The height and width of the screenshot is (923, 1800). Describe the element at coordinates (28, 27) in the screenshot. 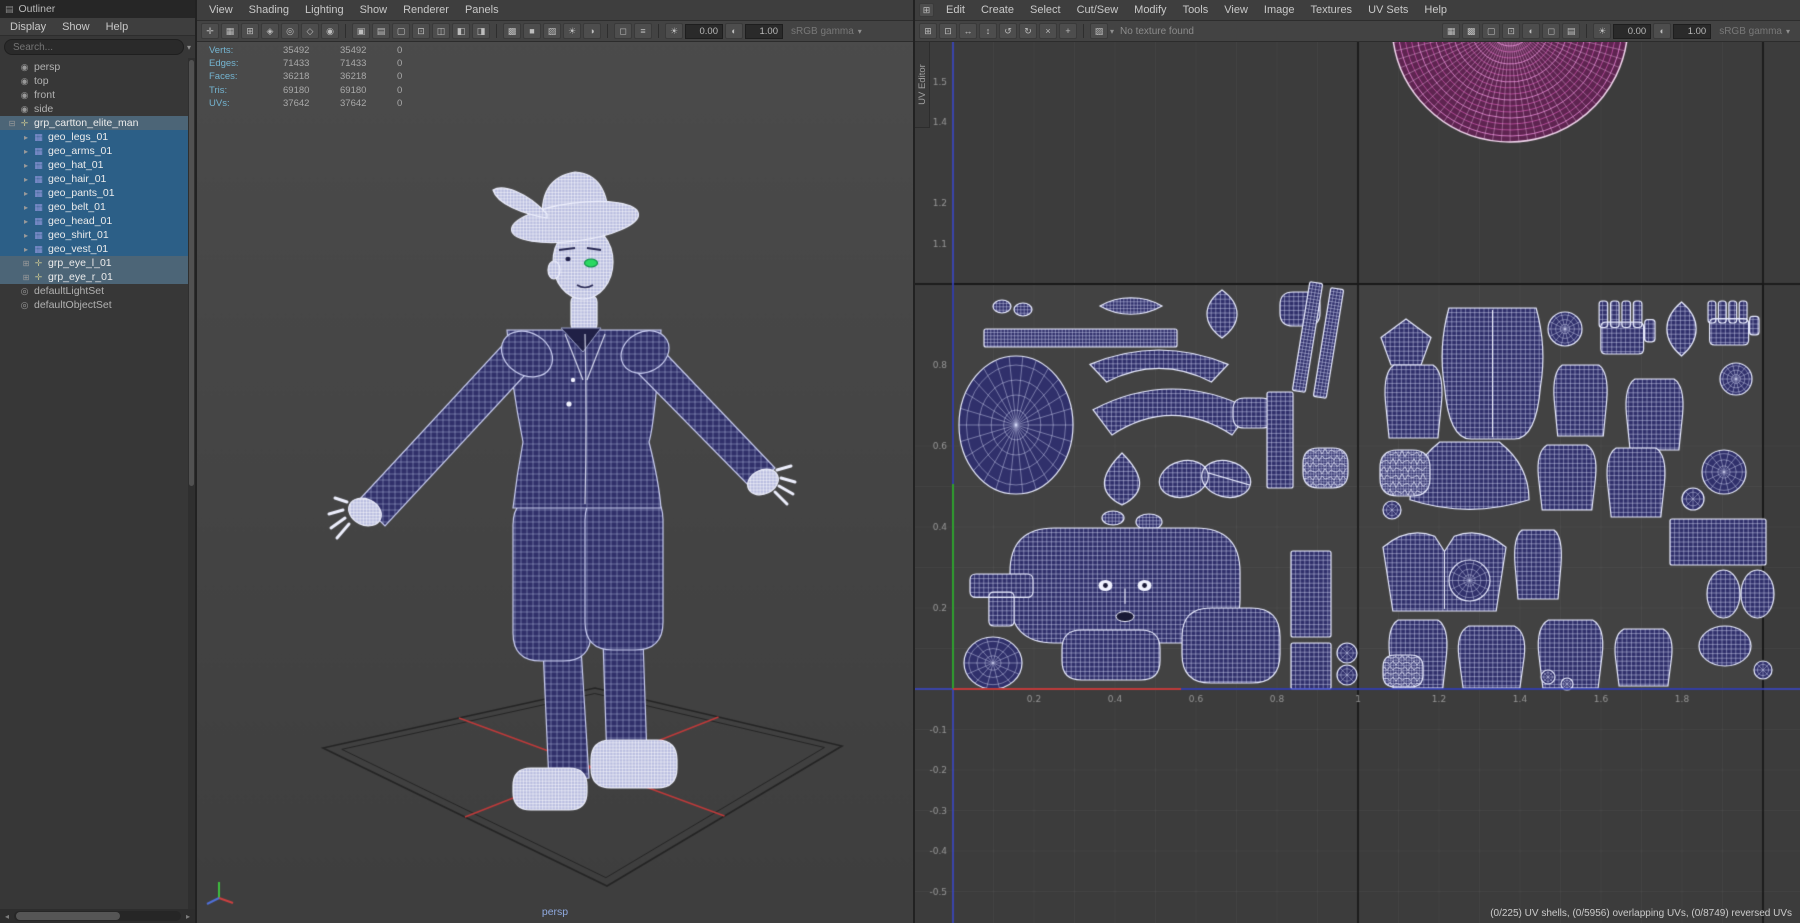

I see `outliner-menu-display: Display` at that location.